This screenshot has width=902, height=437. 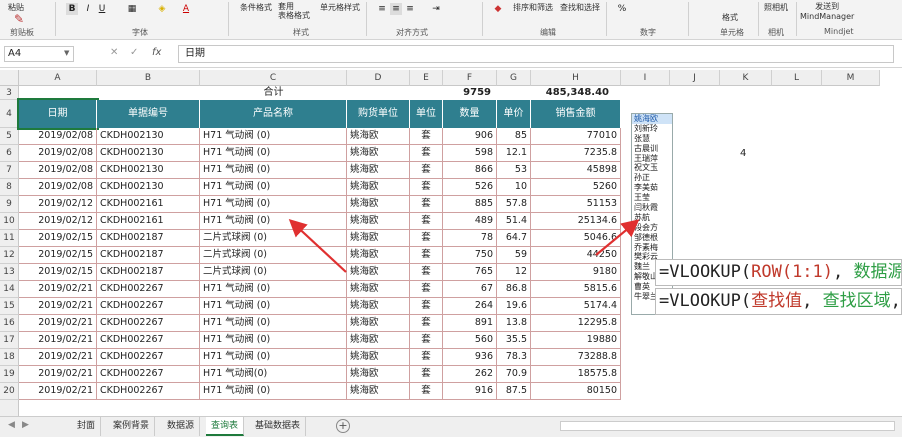 What do you see at coordinates (812, 301) in the screenshot?
I see `tip2-comma: ,` at bounding box center [812, 301].